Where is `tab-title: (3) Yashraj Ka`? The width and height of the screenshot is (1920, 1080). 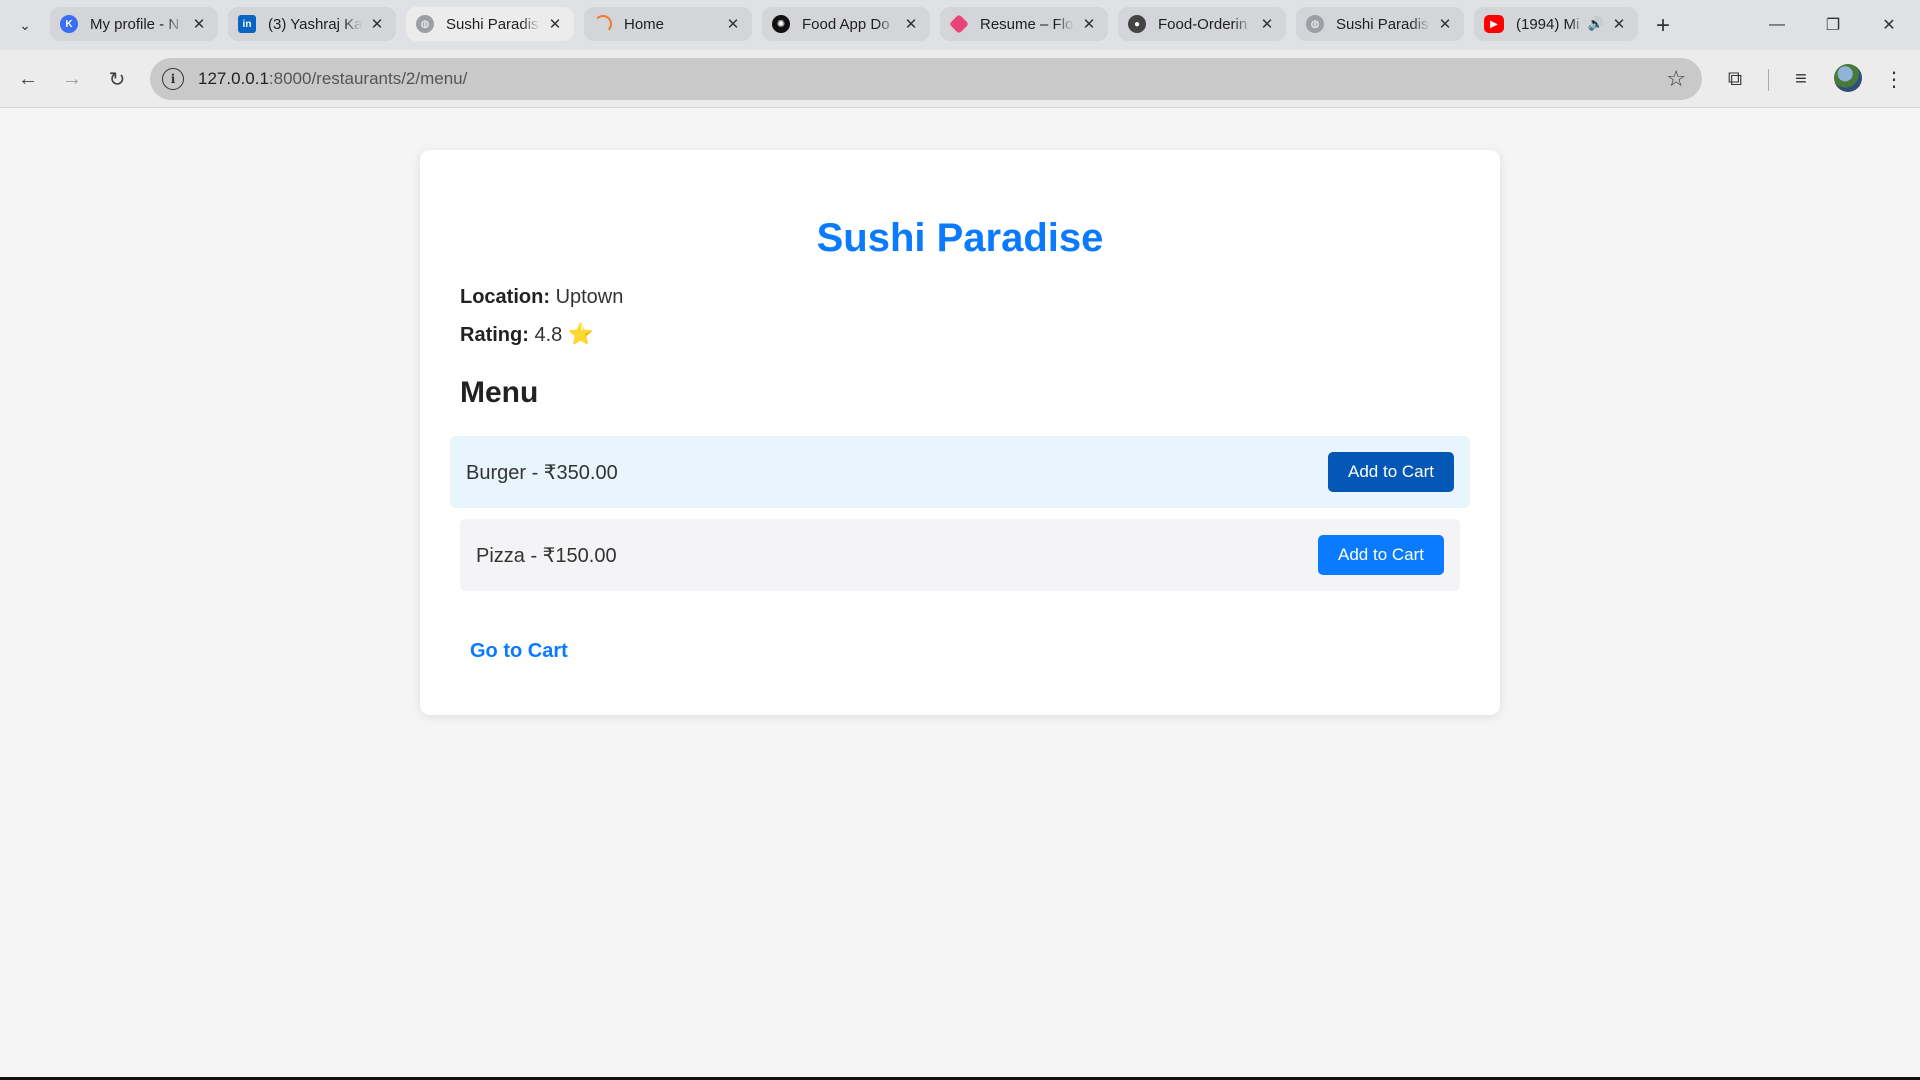 tab-title: (3) Yashraj Ka is located at coordinates (315, 24).